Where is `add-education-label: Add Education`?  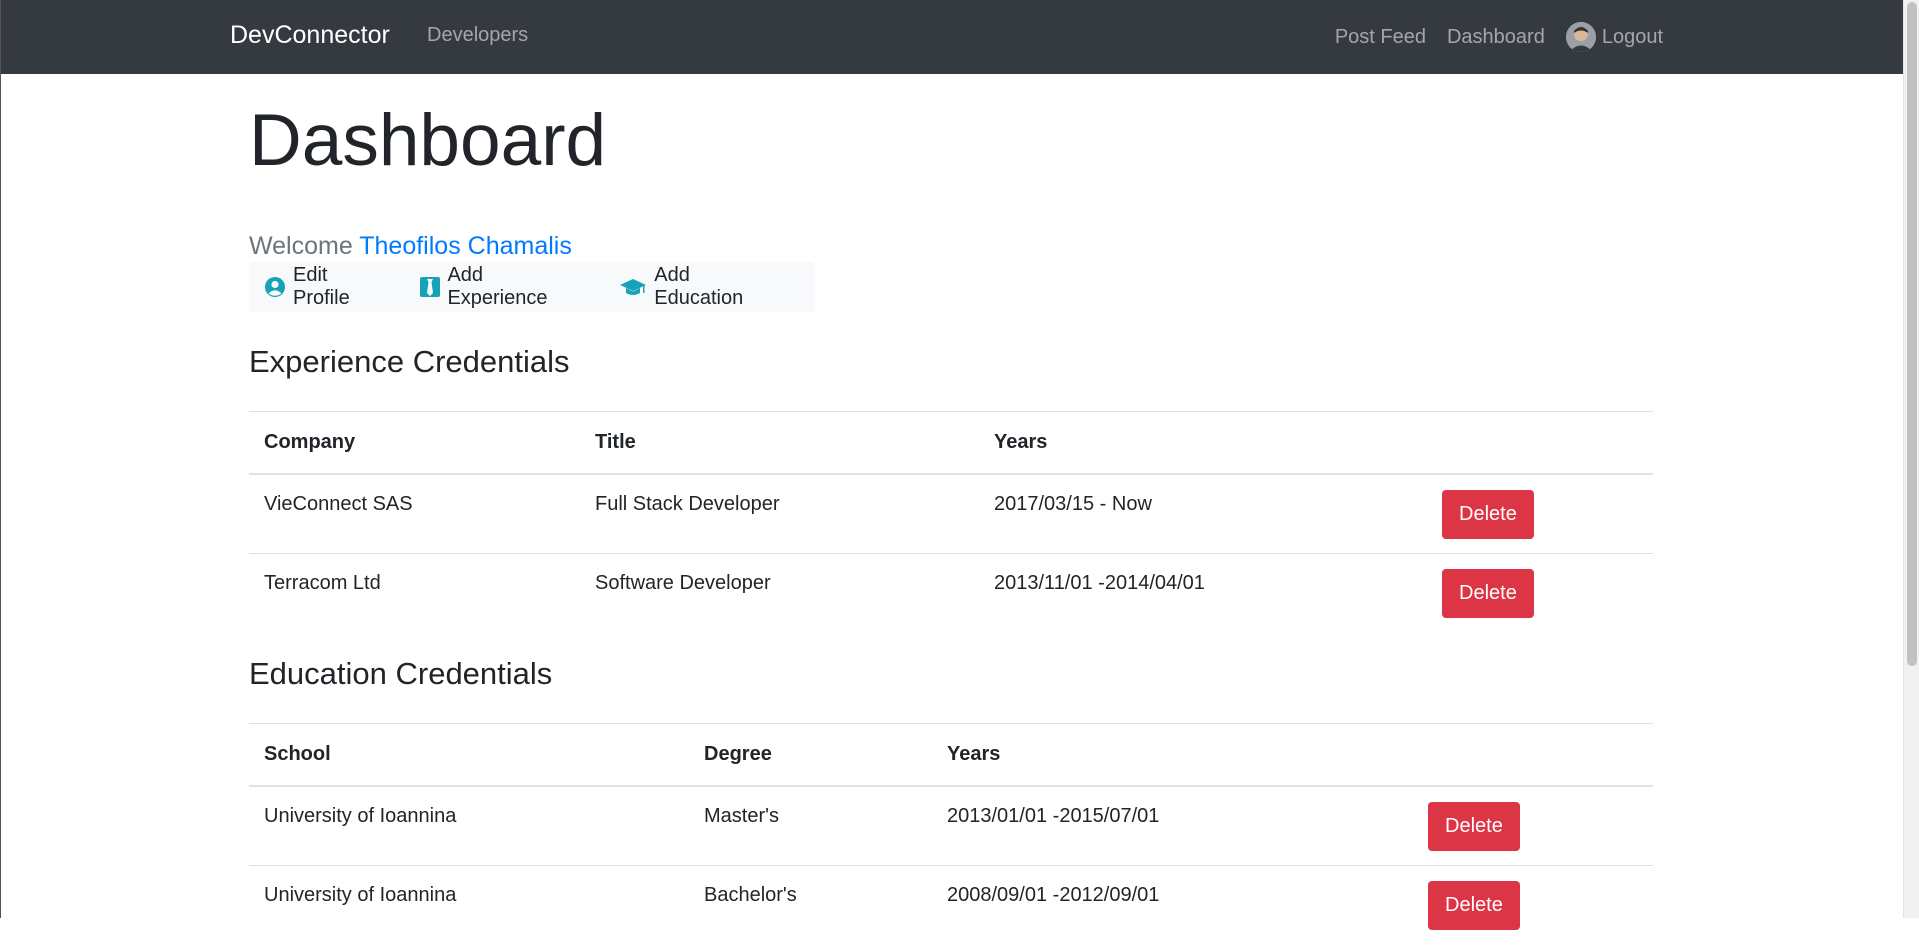 add-education-label: Add Education is located at coordinates (699, 286).